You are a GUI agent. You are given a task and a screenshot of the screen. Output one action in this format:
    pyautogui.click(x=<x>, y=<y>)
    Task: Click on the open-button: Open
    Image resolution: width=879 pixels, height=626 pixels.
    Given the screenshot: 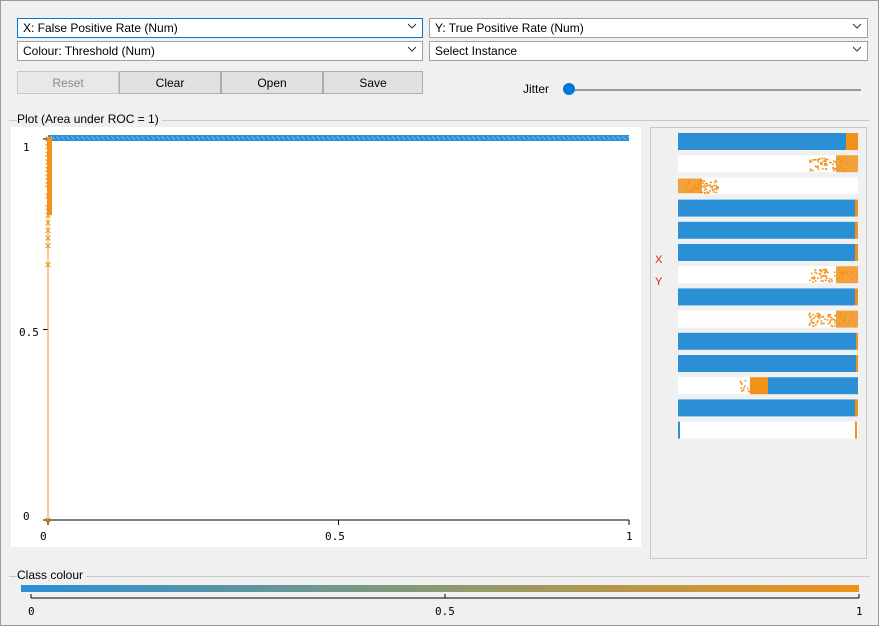 What is the action you would take?
    pyautogui.click(x=272, y=82)
    